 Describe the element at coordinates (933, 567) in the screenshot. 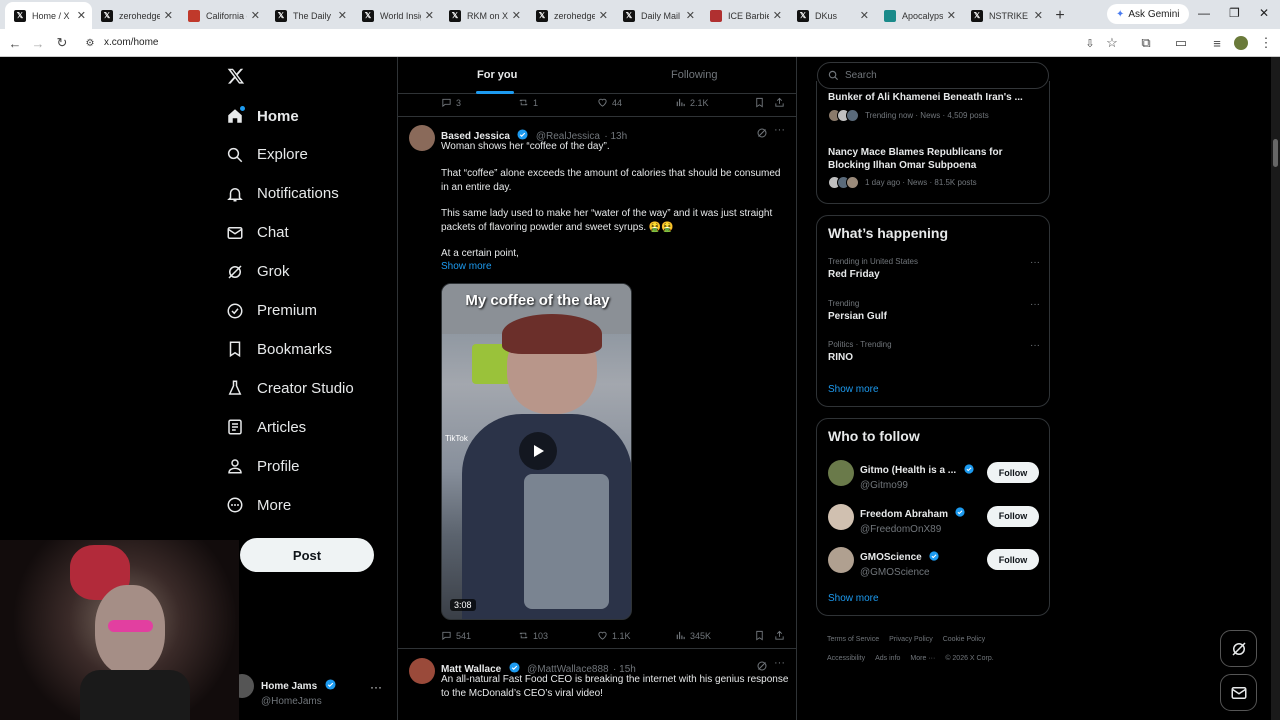

I see `follow-suggestion: GMOScience @GMOScience Follow` at that location.